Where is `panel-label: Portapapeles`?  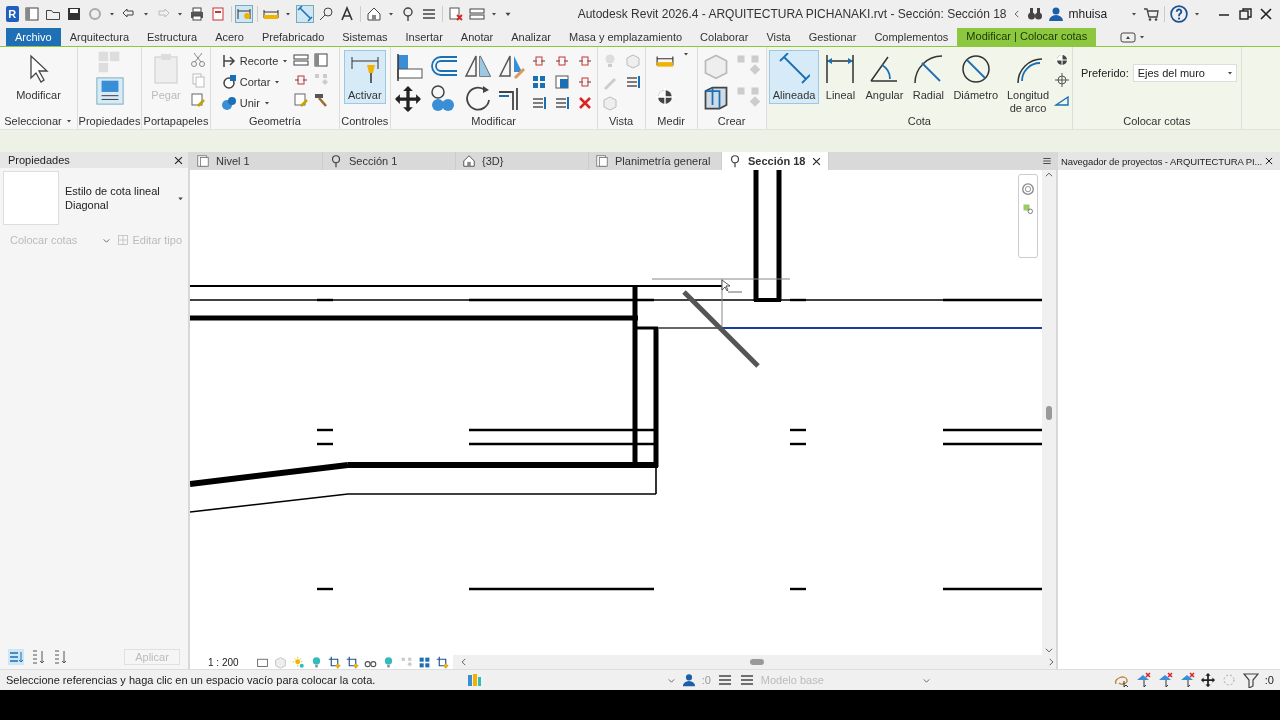
panel-label: Portapapeles is located at coordinates (176, 120).